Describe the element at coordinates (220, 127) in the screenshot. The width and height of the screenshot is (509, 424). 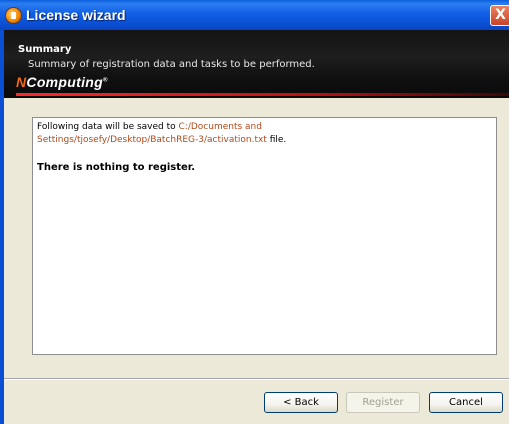
I see `save-path-part1: C:/Documents and` at that location.